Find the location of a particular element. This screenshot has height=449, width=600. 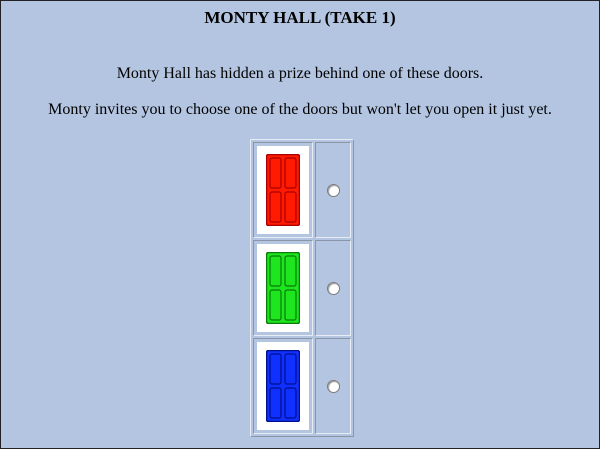

blue-door-radio is located at coordinates (333, 386).